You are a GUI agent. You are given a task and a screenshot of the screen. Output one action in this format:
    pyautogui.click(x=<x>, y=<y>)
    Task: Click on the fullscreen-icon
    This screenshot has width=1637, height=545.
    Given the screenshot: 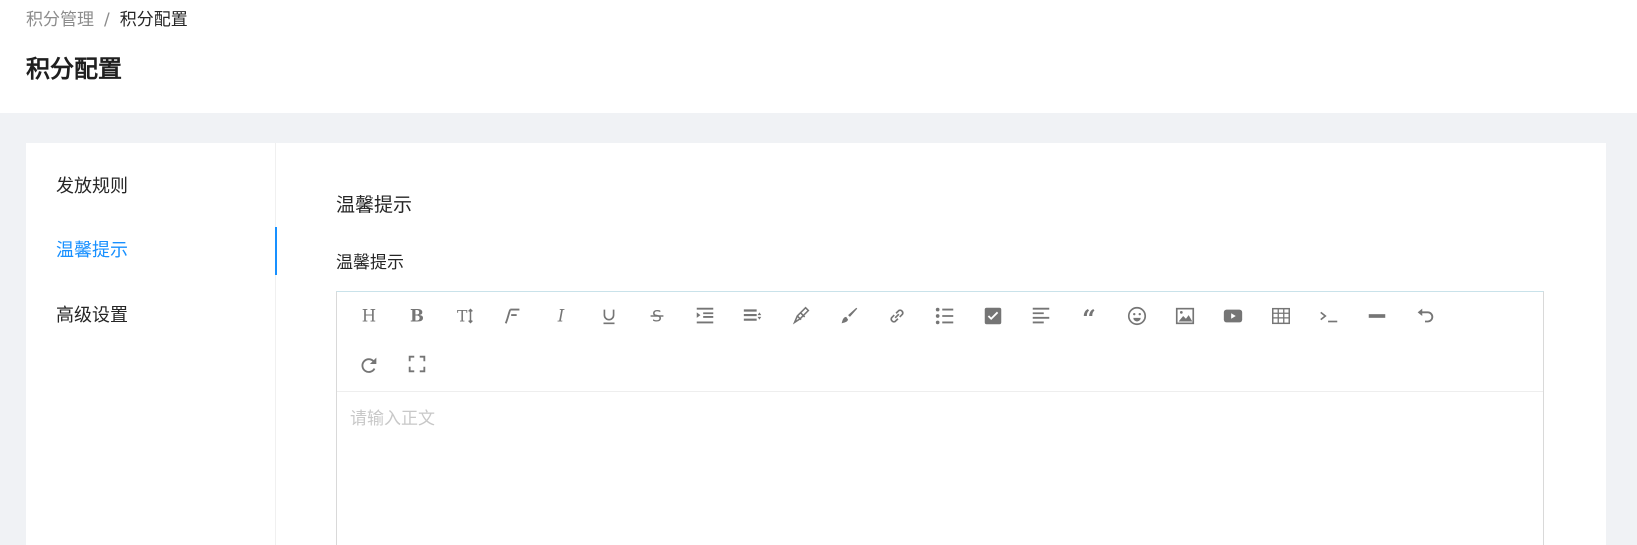 What is the action you would take?
    pyautogui.click(x=417, y=364)
    